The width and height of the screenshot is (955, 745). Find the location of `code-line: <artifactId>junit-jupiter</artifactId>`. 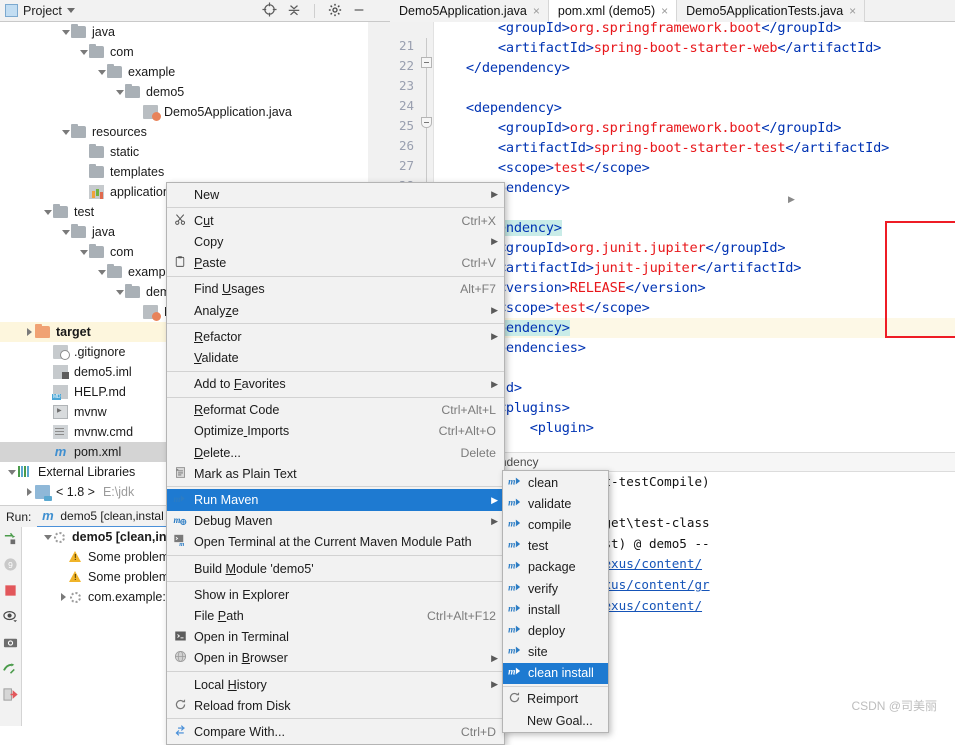

code-line: <artifactId>junit-jupiter</artifactId> is located at coordinates (694, 268).